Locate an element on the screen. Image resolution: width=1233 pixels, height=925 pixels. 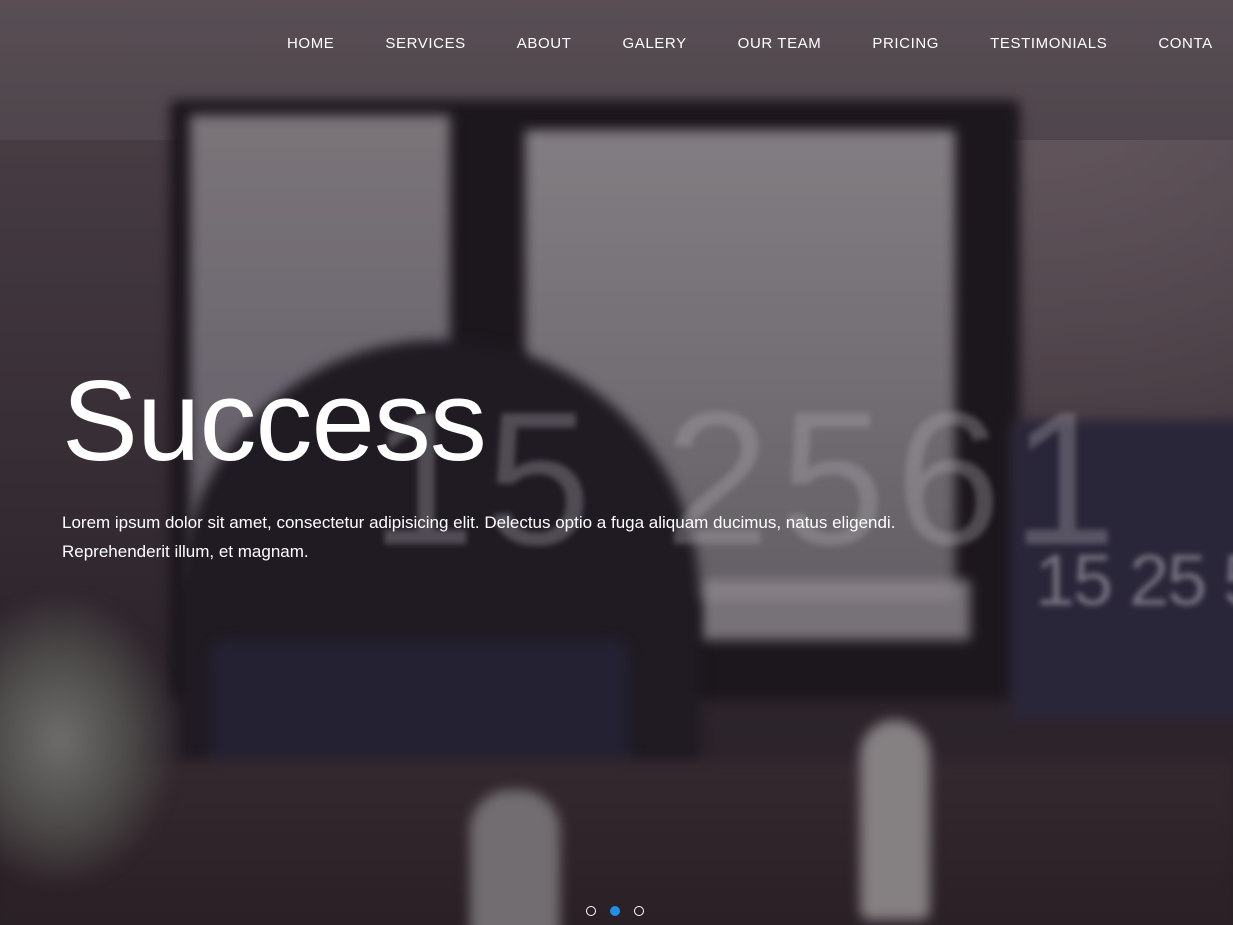
nav-item-pricing: PRICING is located at coordinates (905, 44).